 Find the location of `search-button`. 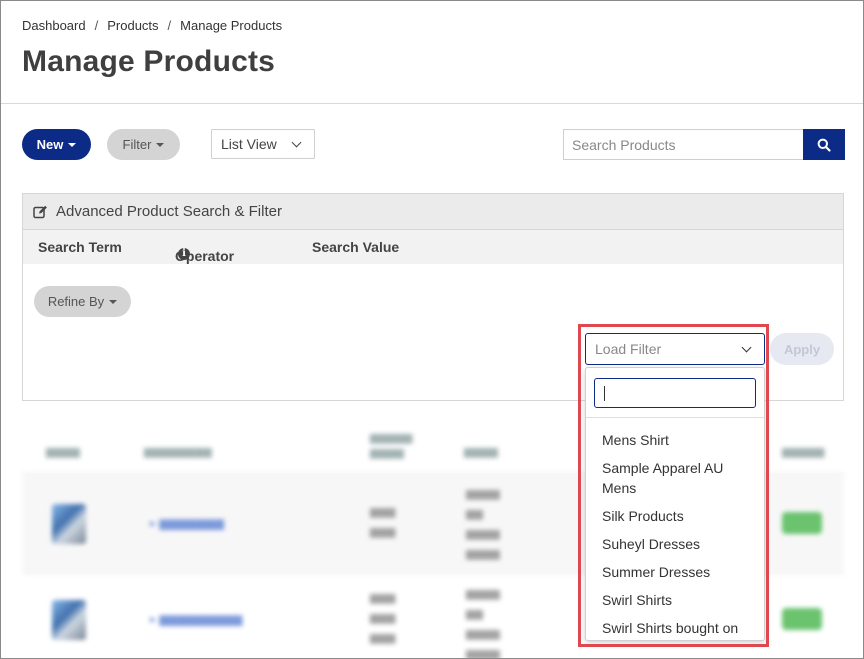

search-button is located at coordinates (824, 144).